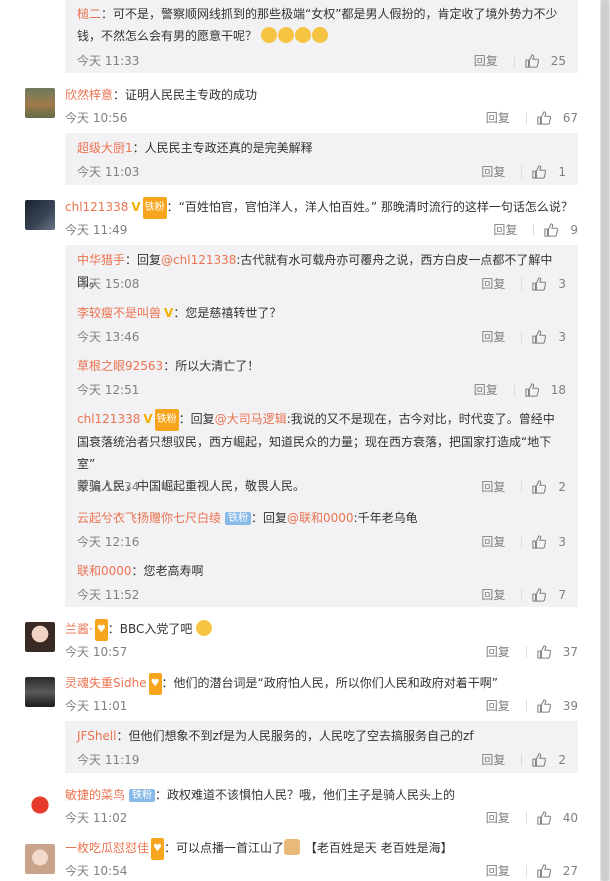 The height and width of the screenshot is (881, 610). Describe the element at coordinates (108, 595) in the screenshot. I see `timestamp: 今天 11:52` at that location.